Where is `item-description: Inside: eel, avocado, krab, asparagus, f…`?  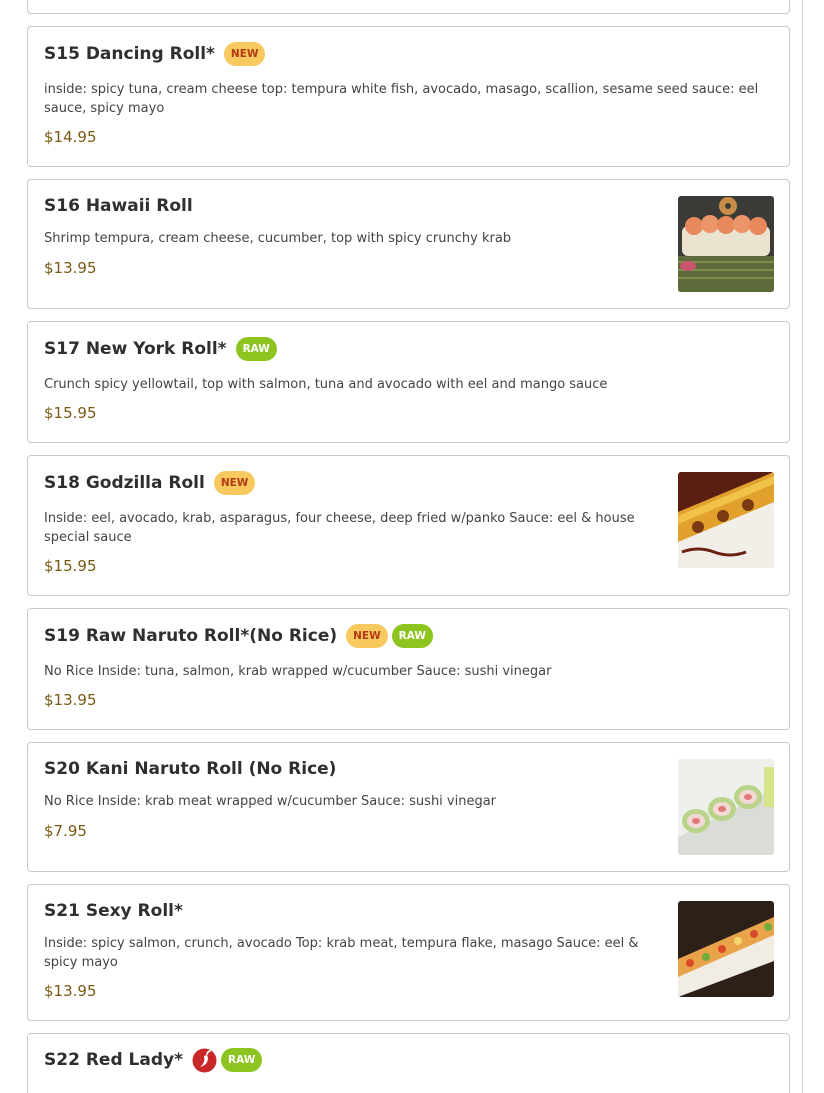 item-description: Inside: eel, avocado, krab, asparagus, f… is located at coordinates (339, 528).